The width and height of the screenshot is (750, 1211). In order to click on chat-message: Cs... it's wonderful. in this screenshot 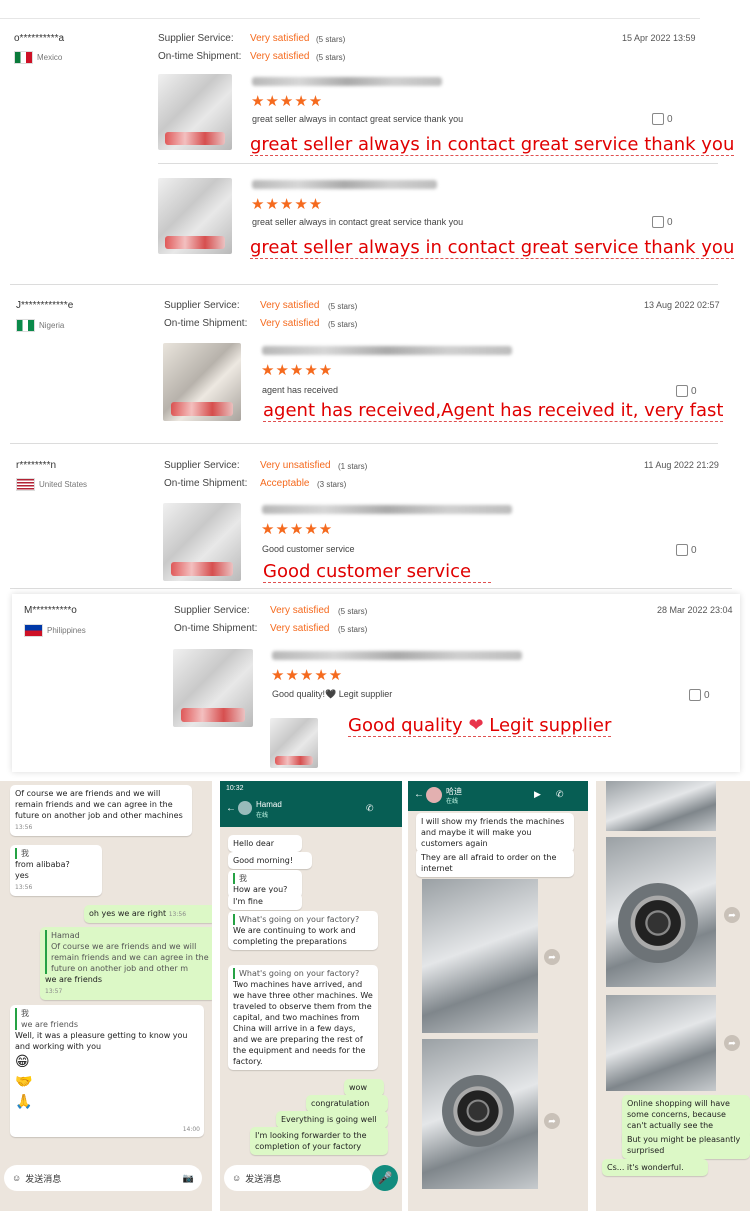, I will do `click(655, 1167)`.